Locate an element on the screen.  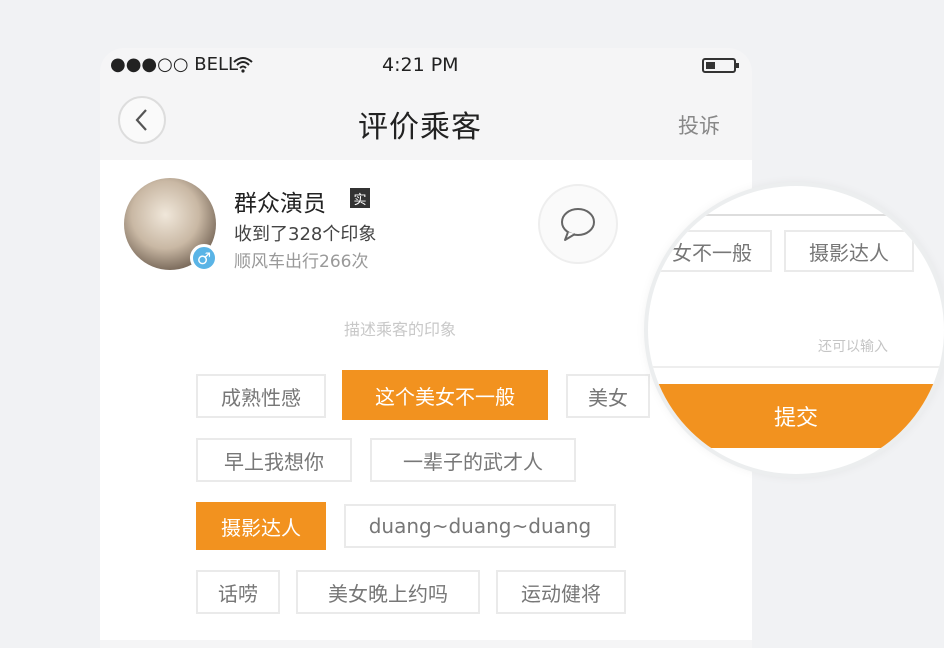
zoom-tag-2: 摄影达人 is located at coordinates (849, 251).